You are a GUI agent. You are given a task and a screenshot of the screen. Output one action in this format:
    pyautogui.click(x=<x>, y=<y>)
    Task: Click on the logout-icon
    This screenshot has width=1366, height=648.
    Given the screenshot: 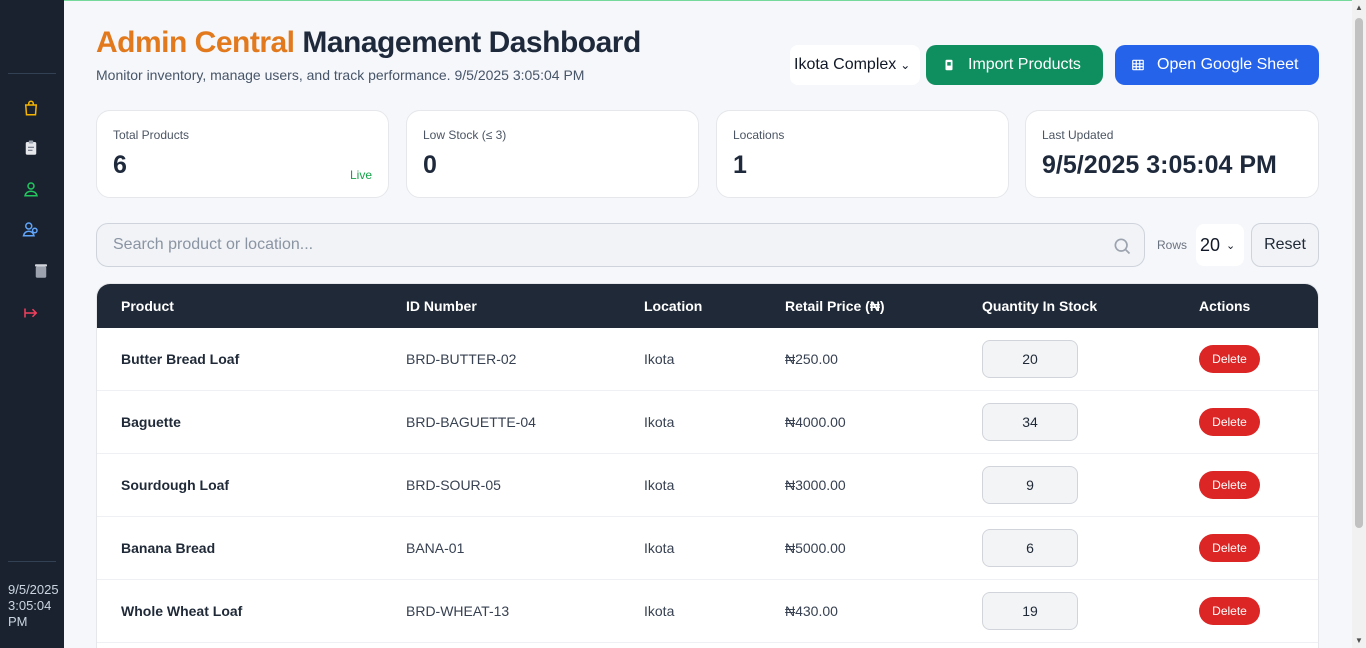 What is the action you would take?
    pyautogui.click(x=31, y=313)
    